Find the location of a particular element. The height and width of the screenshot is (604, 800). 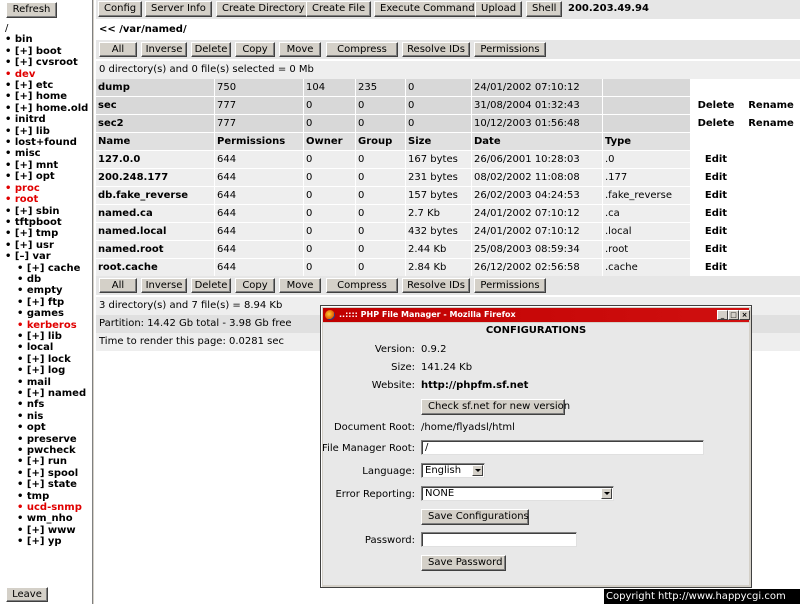

tree-node: • [+] state is located at coordinates (48, 484).